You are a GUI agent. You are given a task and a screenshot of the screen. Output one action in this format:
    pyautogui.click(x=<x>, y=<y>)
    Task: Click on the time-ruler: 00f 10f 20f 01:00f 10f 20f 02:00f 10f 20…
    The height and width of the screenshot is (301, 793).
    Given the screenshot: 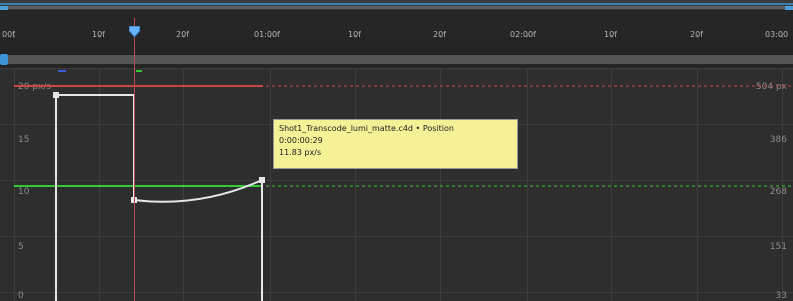 What is the action you would take?
    pyautogui.click(x=396, y=29)
    